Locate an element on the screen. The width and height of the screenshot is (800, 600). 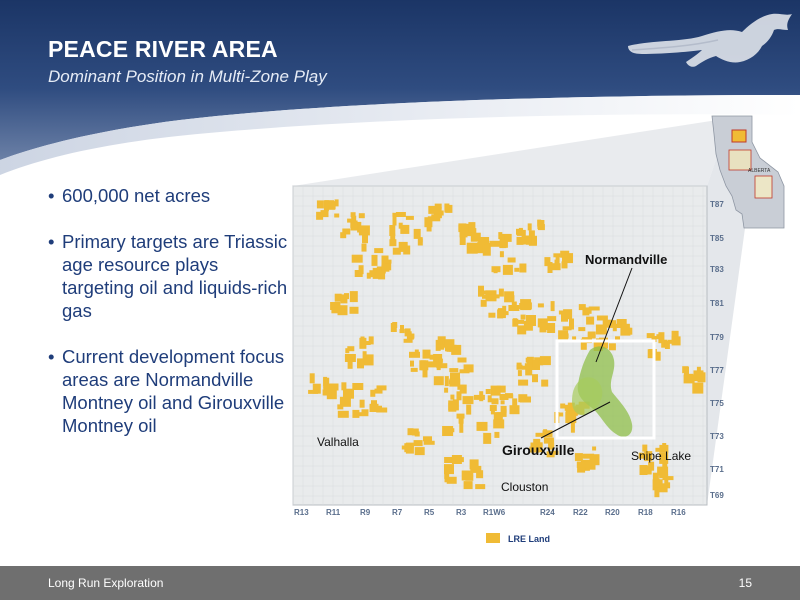
range-label: R9 is located at coordinates (365, 512).